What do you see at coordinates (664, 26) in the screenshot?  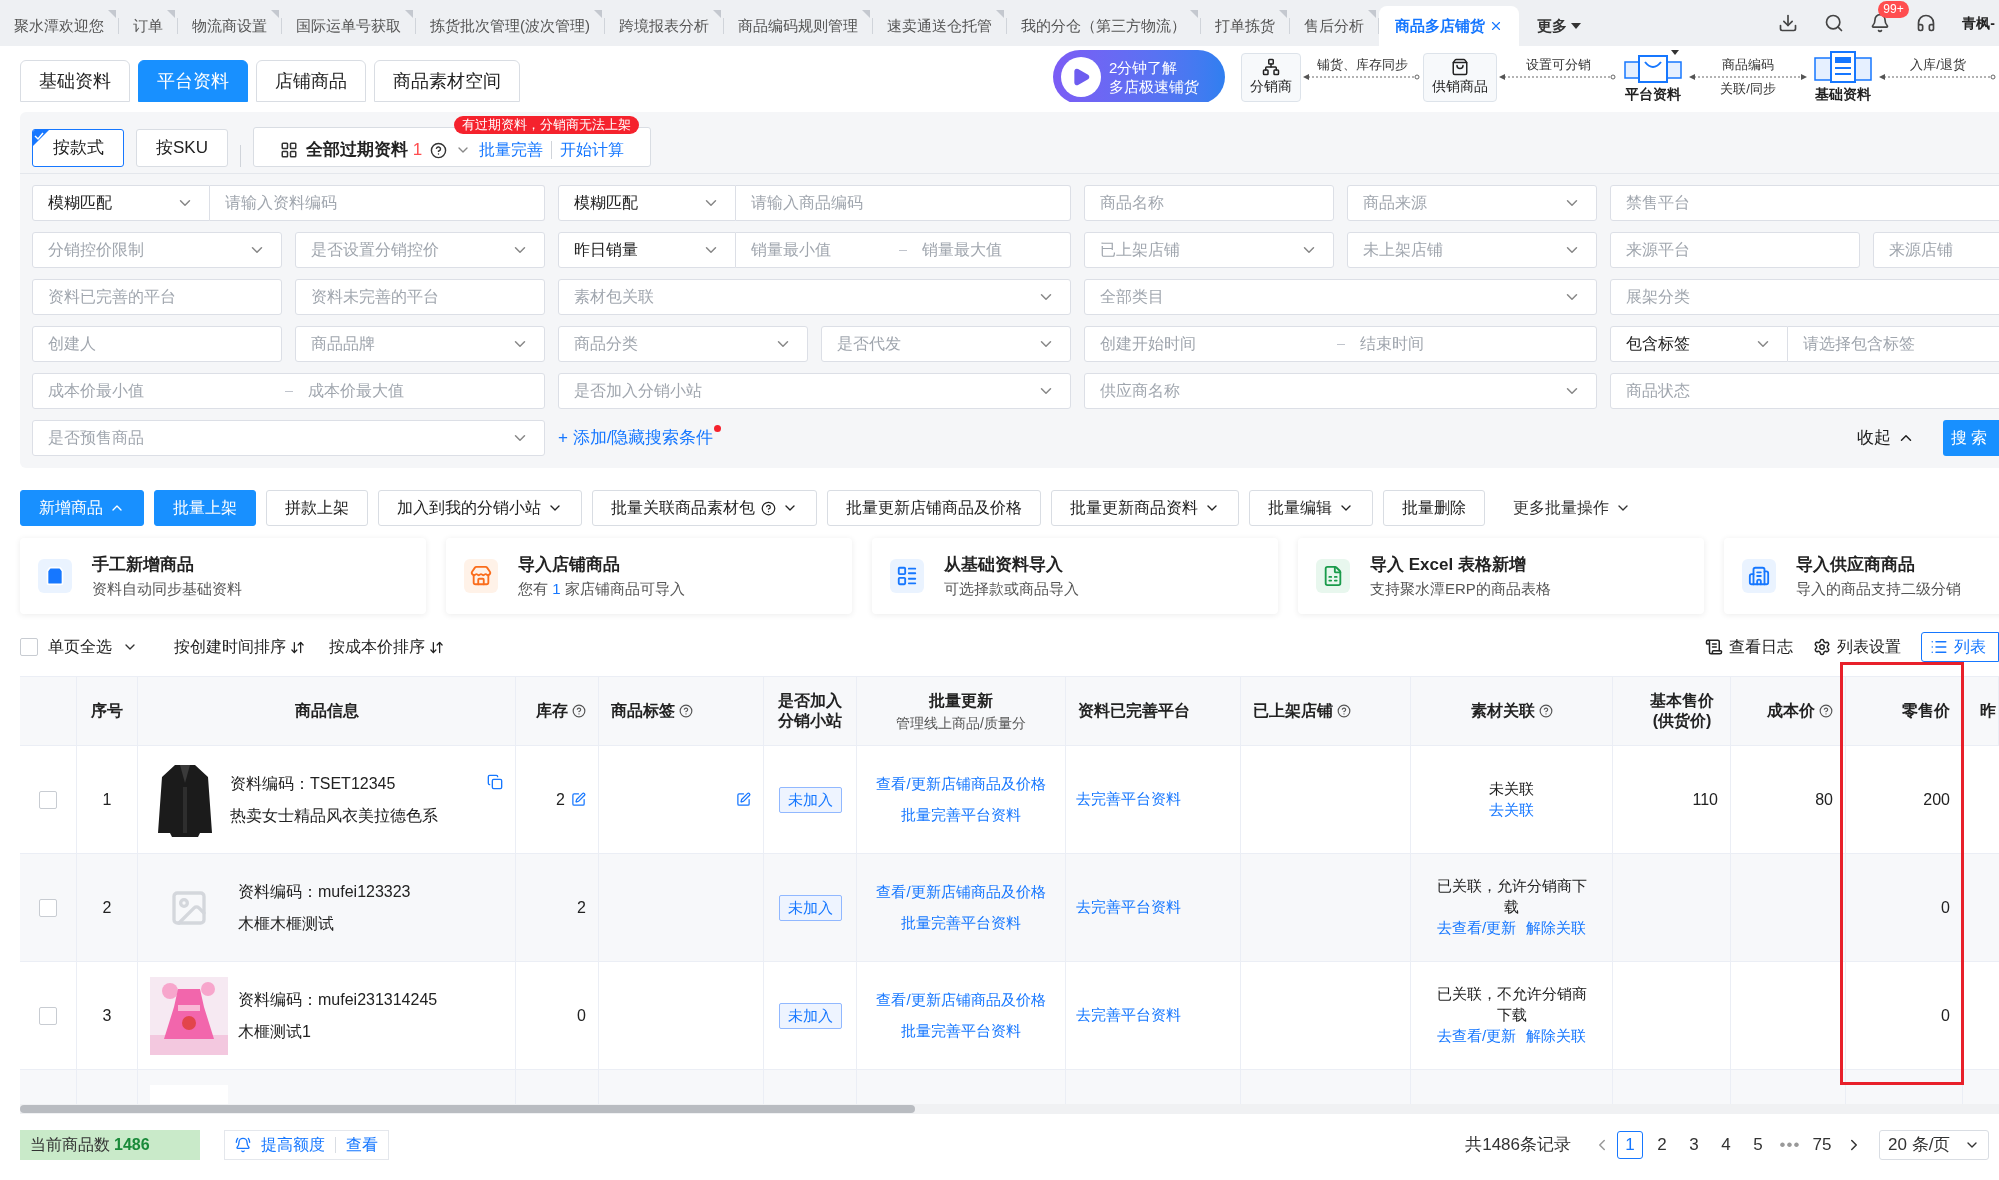 I see `top-tab: 跨境报表分析` at bounding box center [664, 26].